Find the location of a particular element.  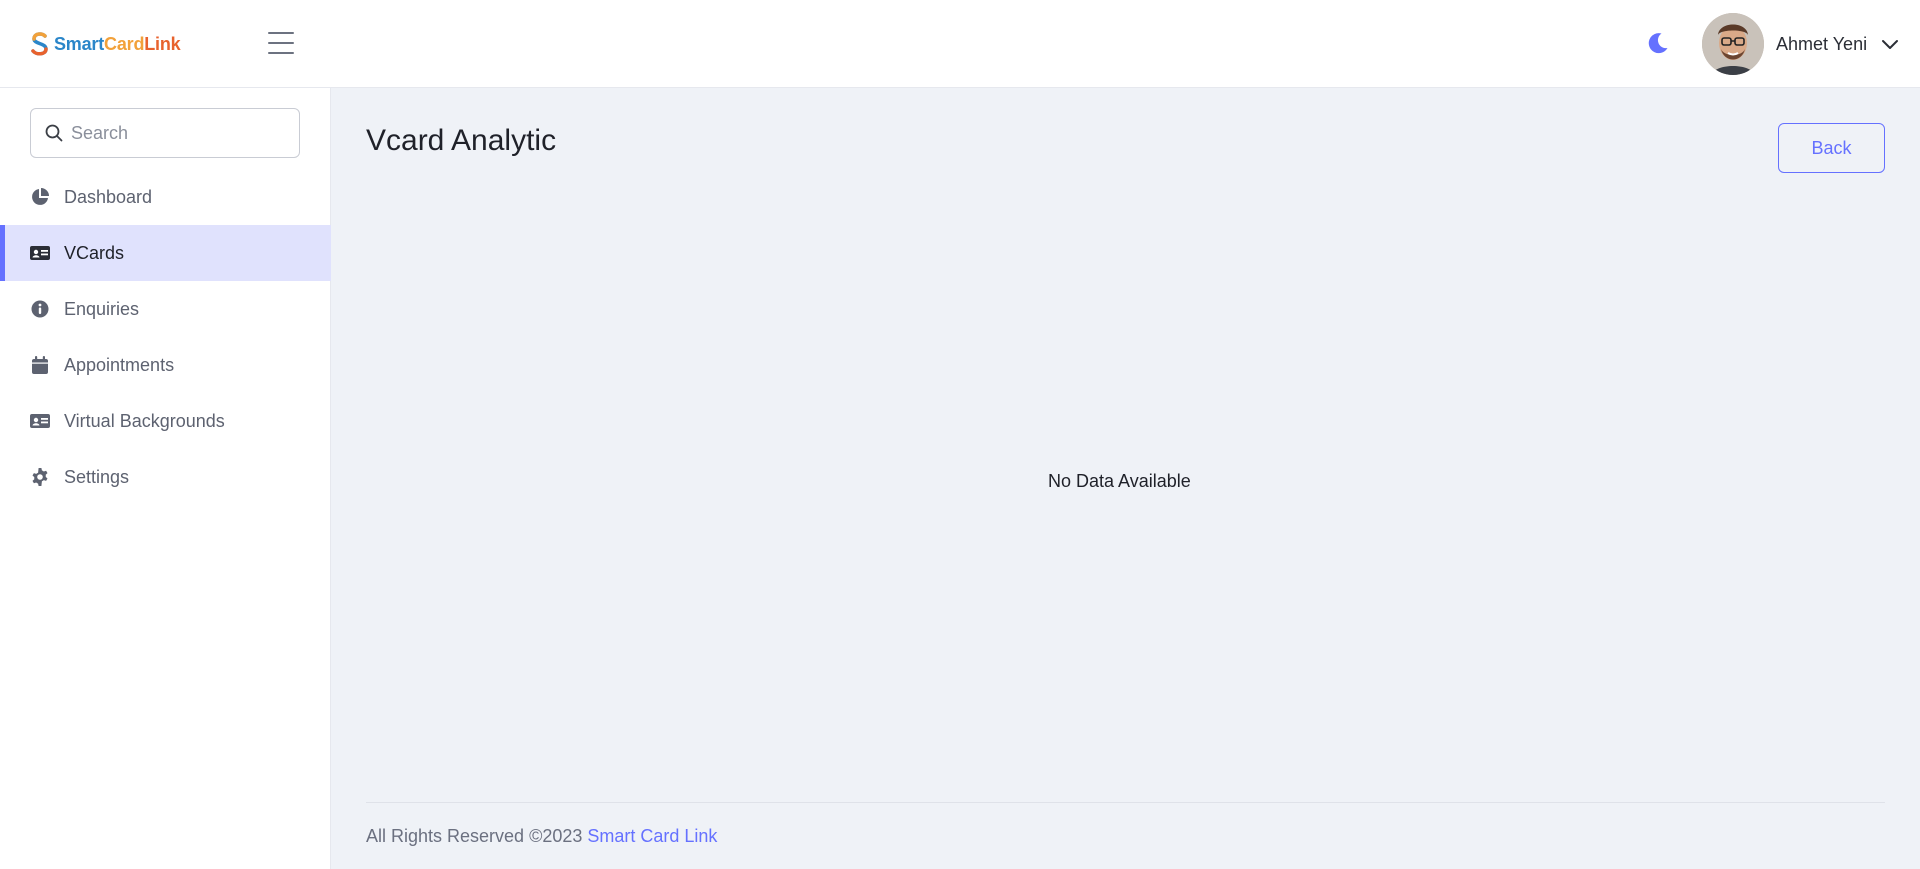

sidebar-item-label: Settings is located at coordinates (97, 476).